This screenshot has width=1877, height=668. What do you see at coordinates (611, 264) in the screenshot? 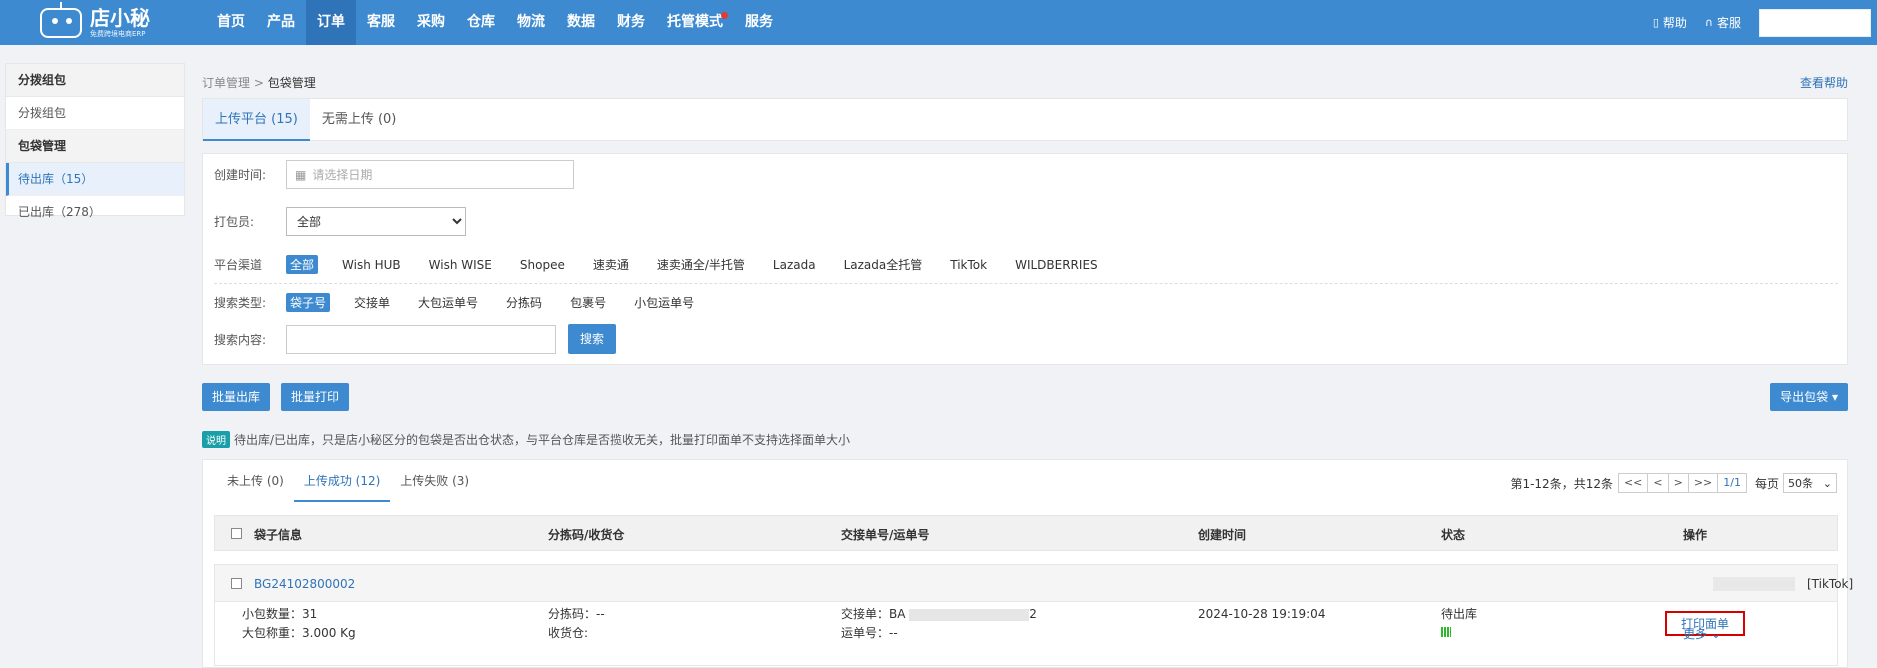
I see `platform-aliexpress: 速卖通` at bounding box center [611, 264].